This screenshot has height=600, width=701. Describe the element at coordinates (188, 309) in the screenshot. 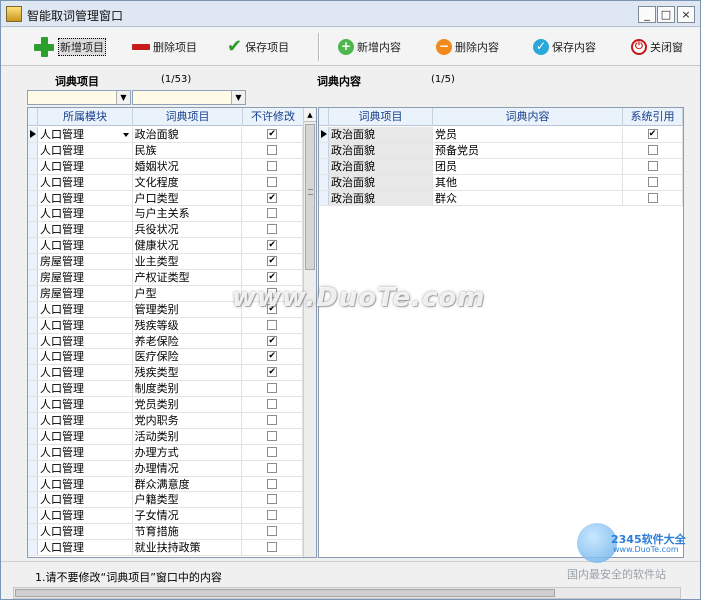

I see `item-cell: 管理类别` at that location.